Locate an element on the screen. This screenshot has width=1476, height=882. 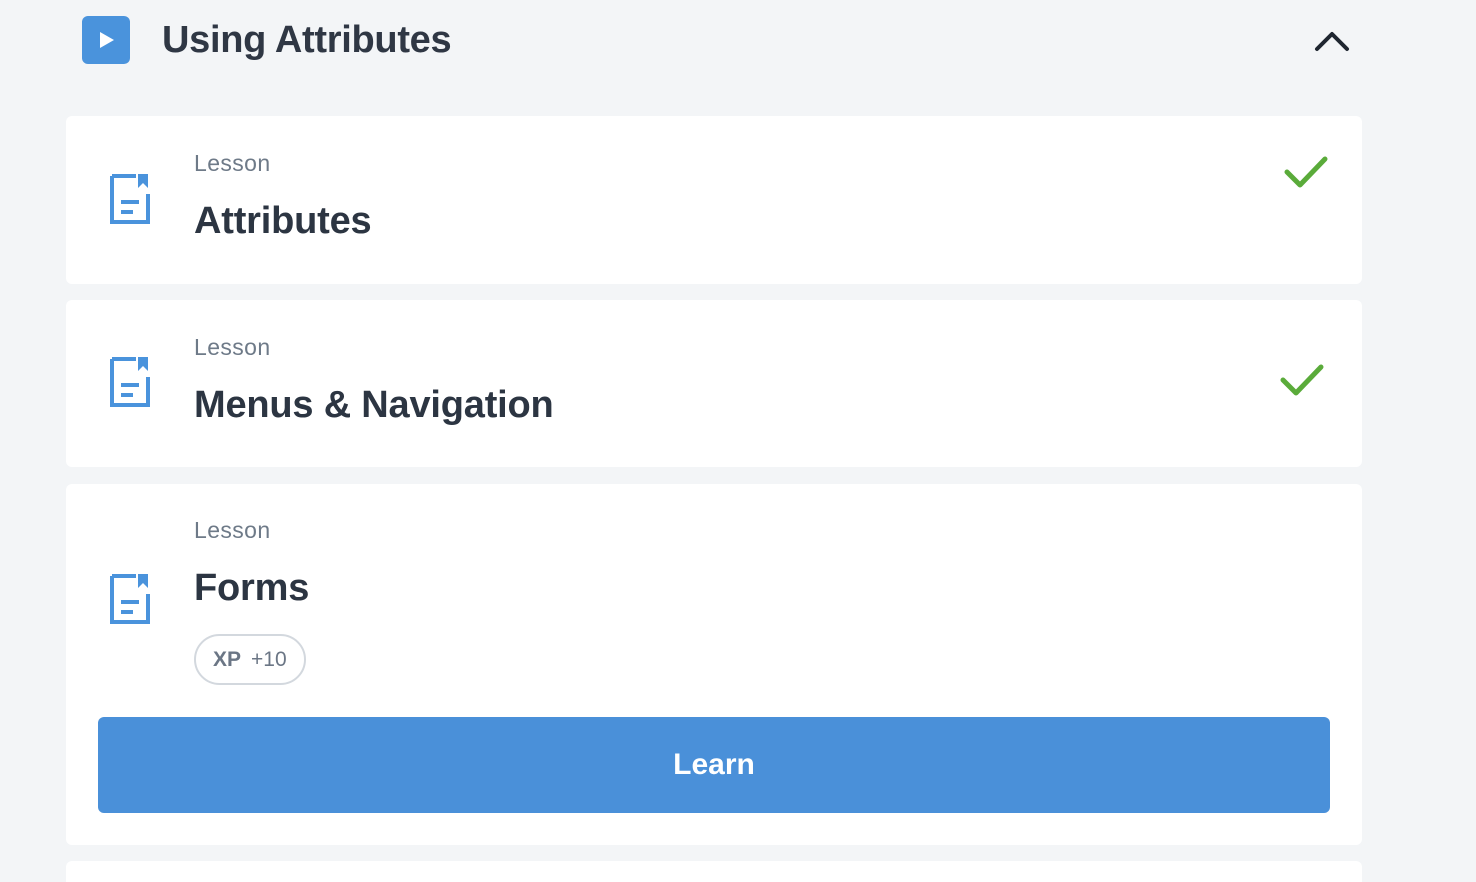
xp-value: +10 is located at coordinates (269, 659).